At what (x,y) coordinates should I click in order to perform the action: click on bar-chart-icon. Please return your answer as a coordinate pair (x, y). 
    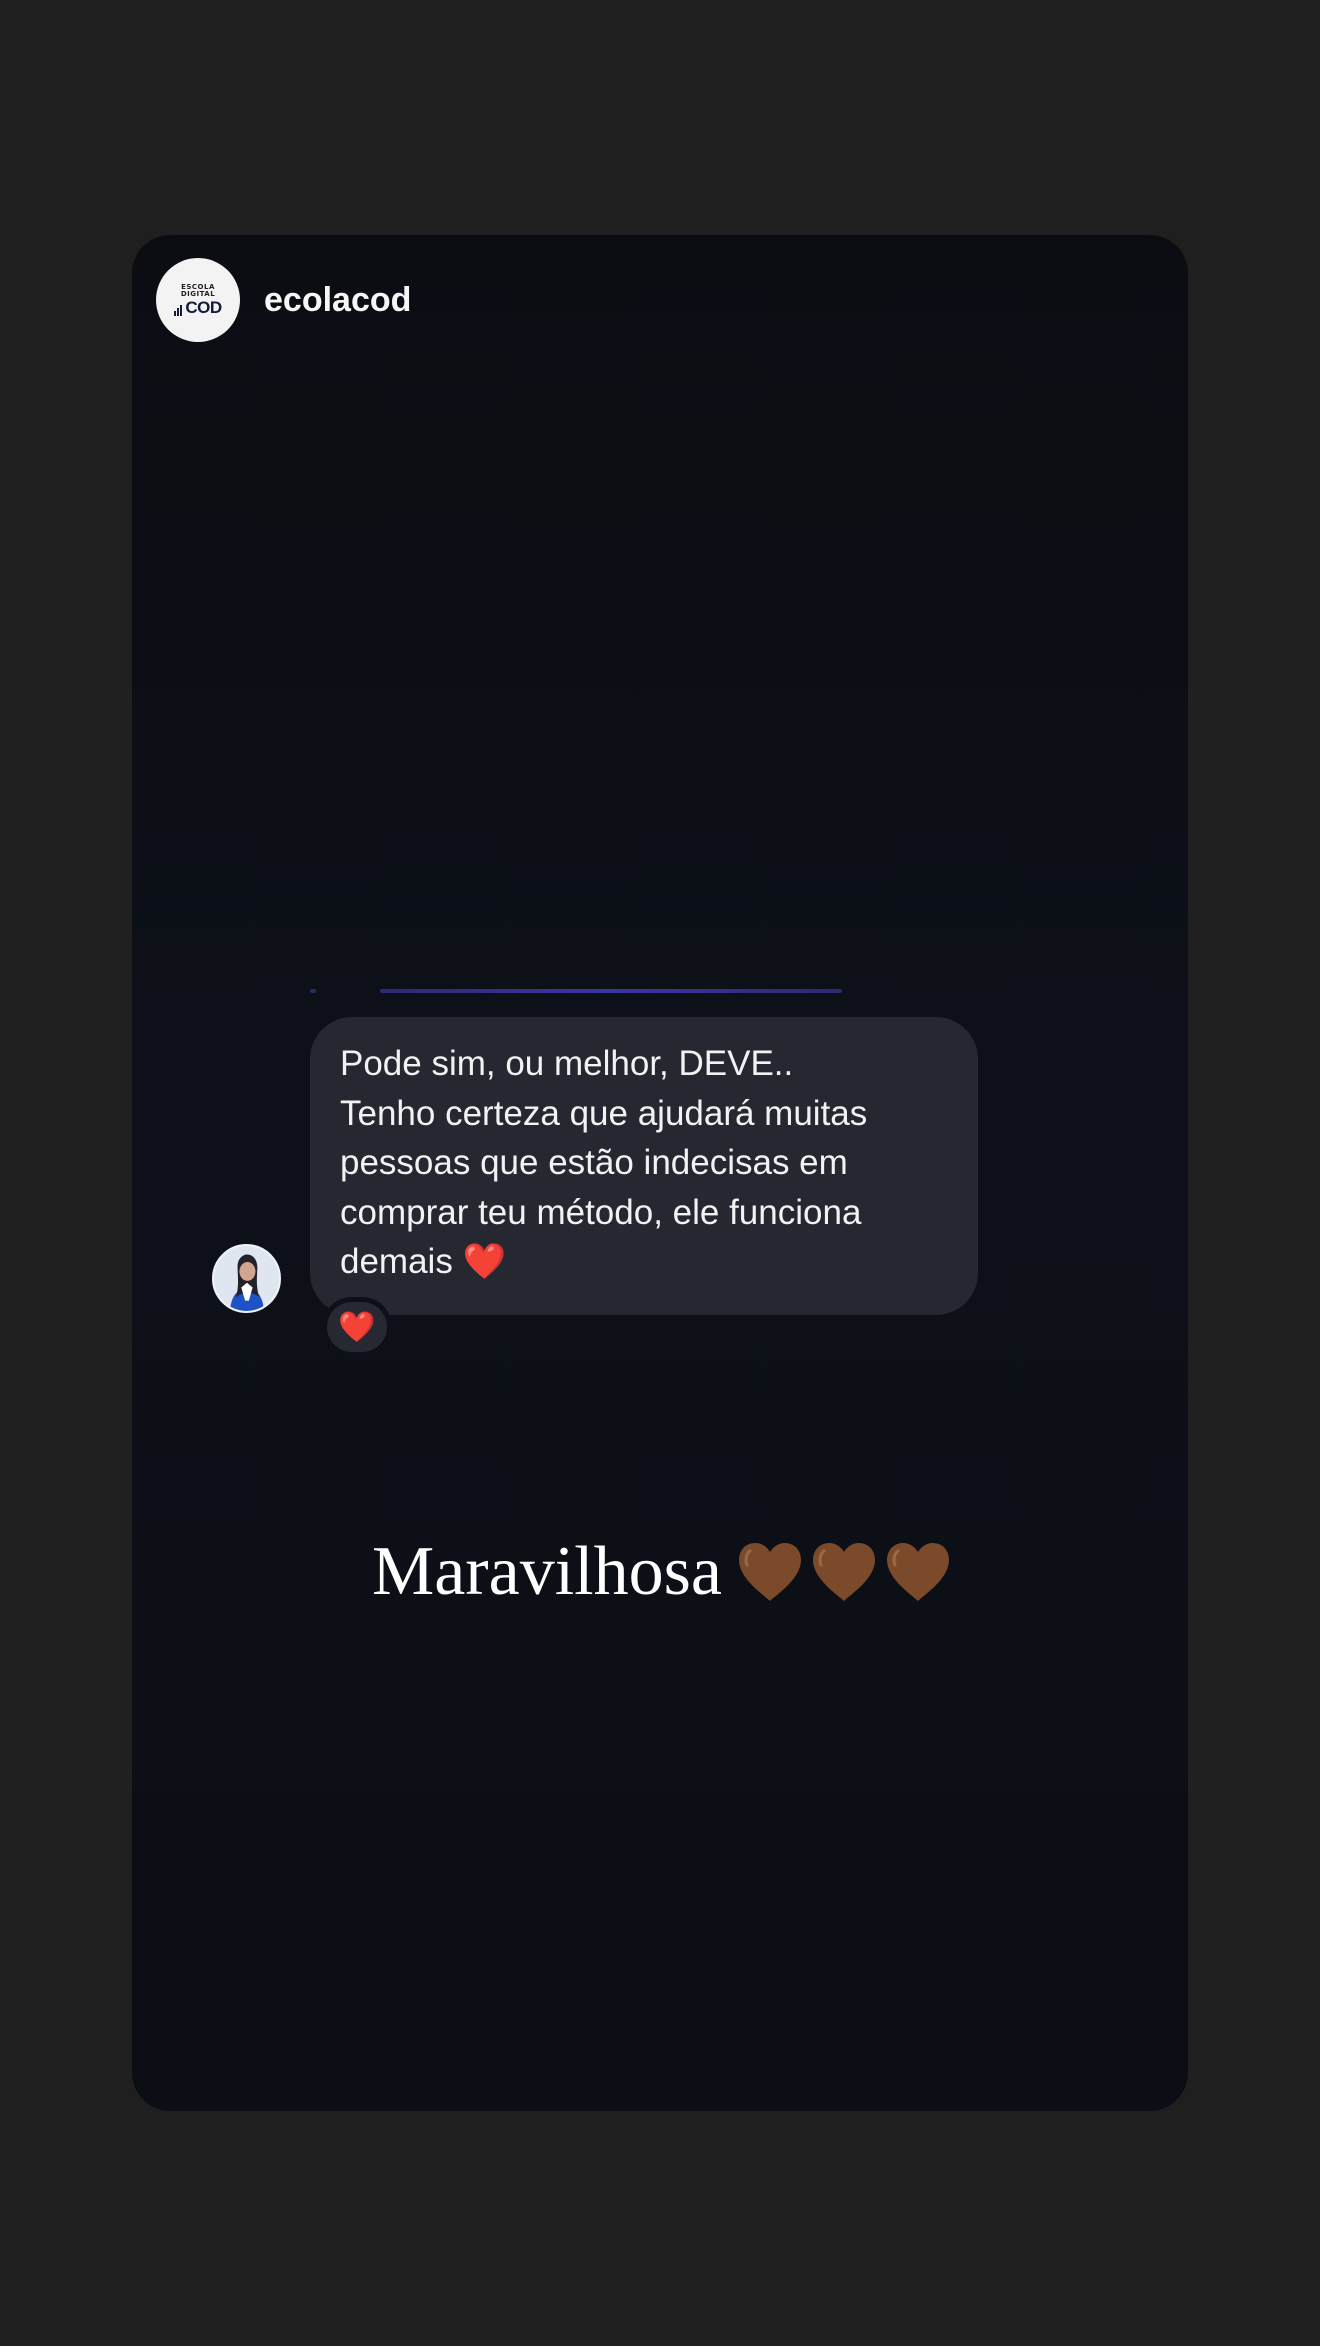
    Looking at the image, I should click on (178, 310).